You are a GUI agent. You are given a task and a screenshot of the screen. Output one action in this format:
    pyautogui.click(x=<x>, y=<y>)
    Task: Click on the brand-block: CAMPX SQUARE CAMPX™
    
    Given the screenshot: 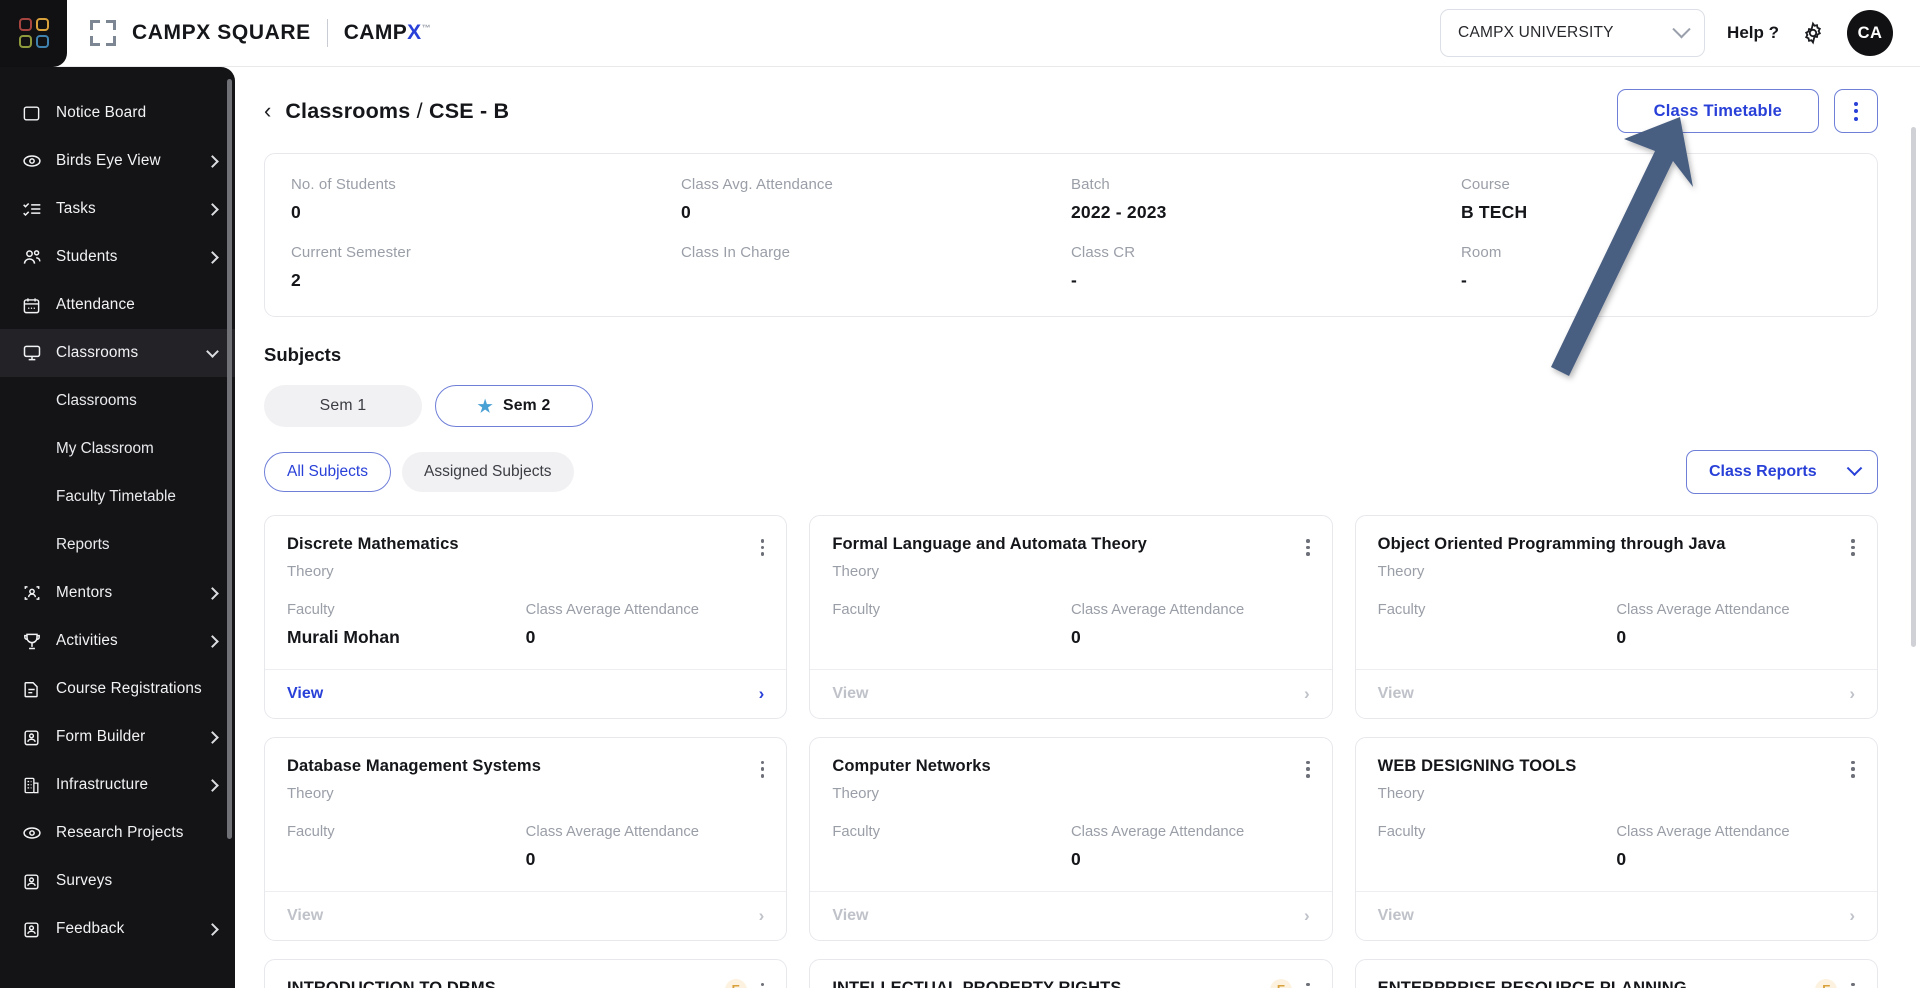 What is the action you would take?
    pyautogui.click(x=249, y=33)
    